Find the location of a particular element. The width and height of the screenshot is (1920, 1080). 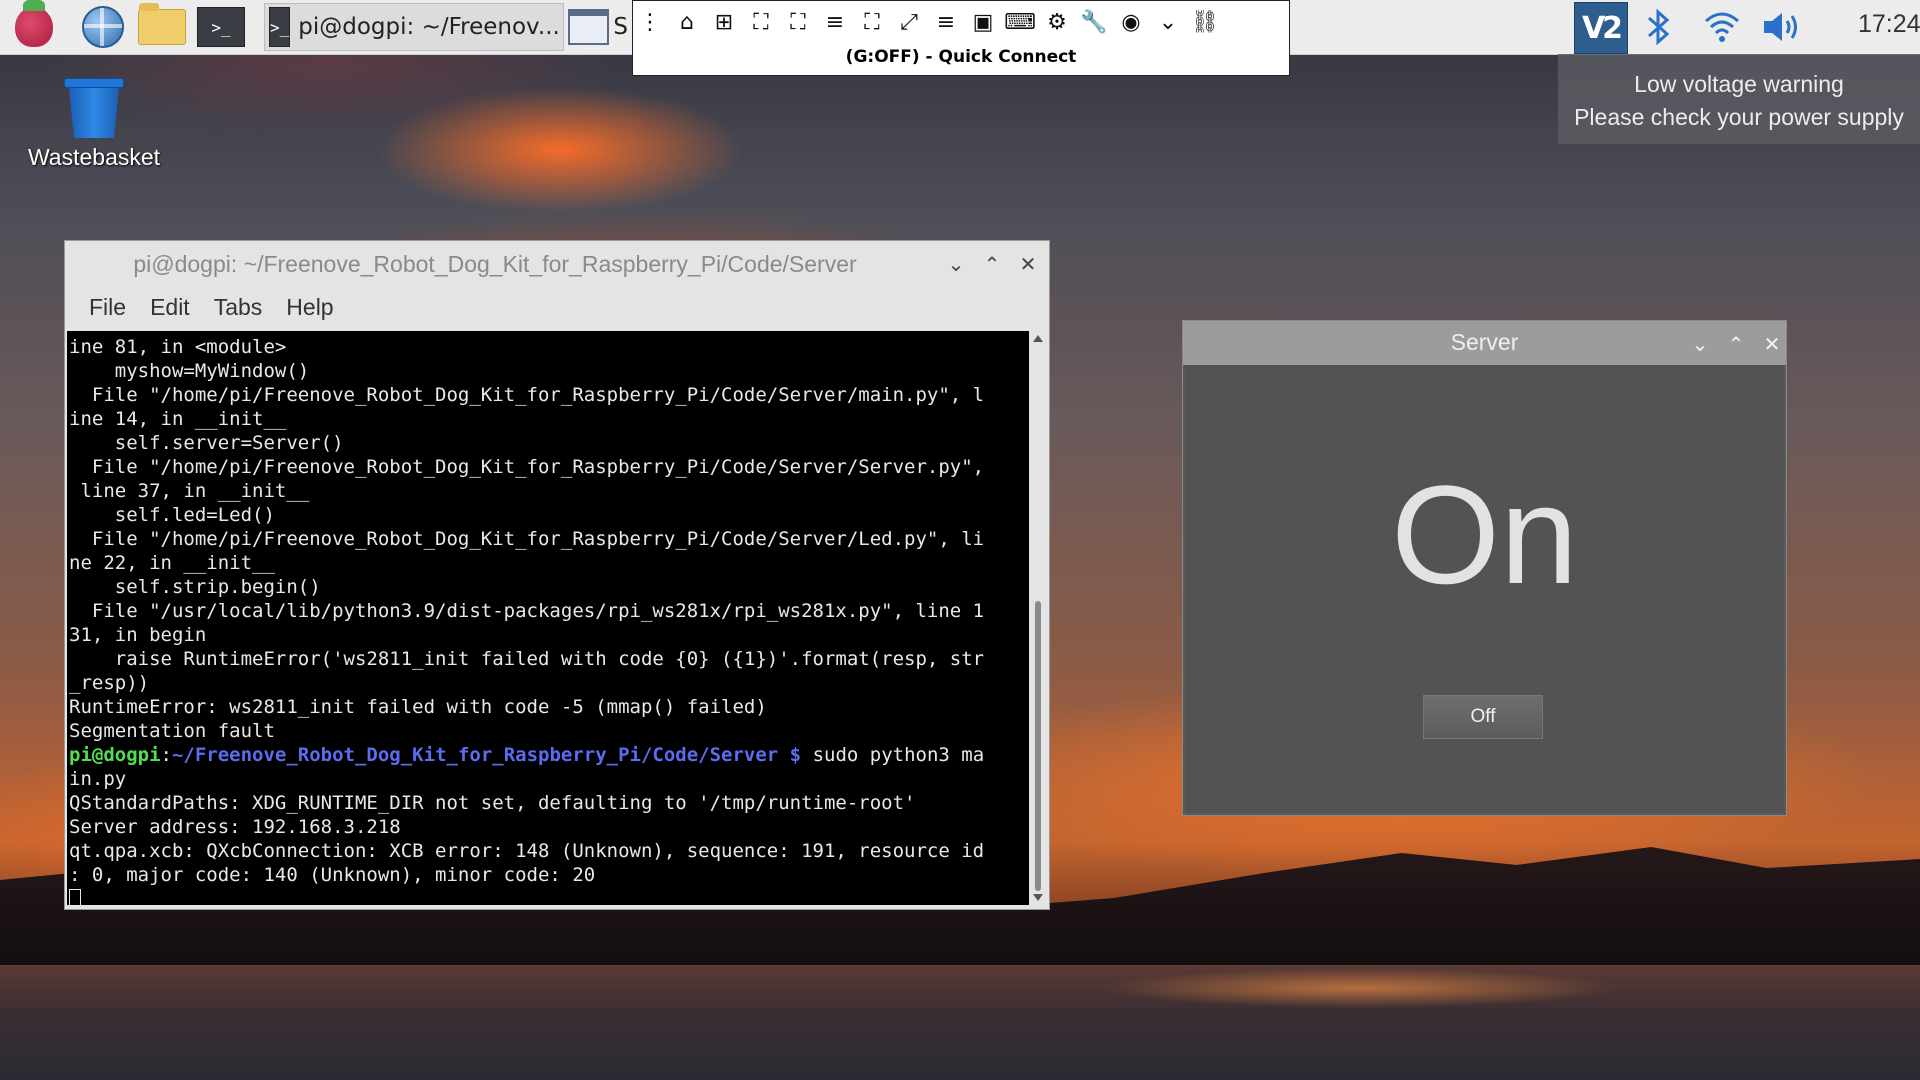

window-icon is located at coordinates (589, 27).